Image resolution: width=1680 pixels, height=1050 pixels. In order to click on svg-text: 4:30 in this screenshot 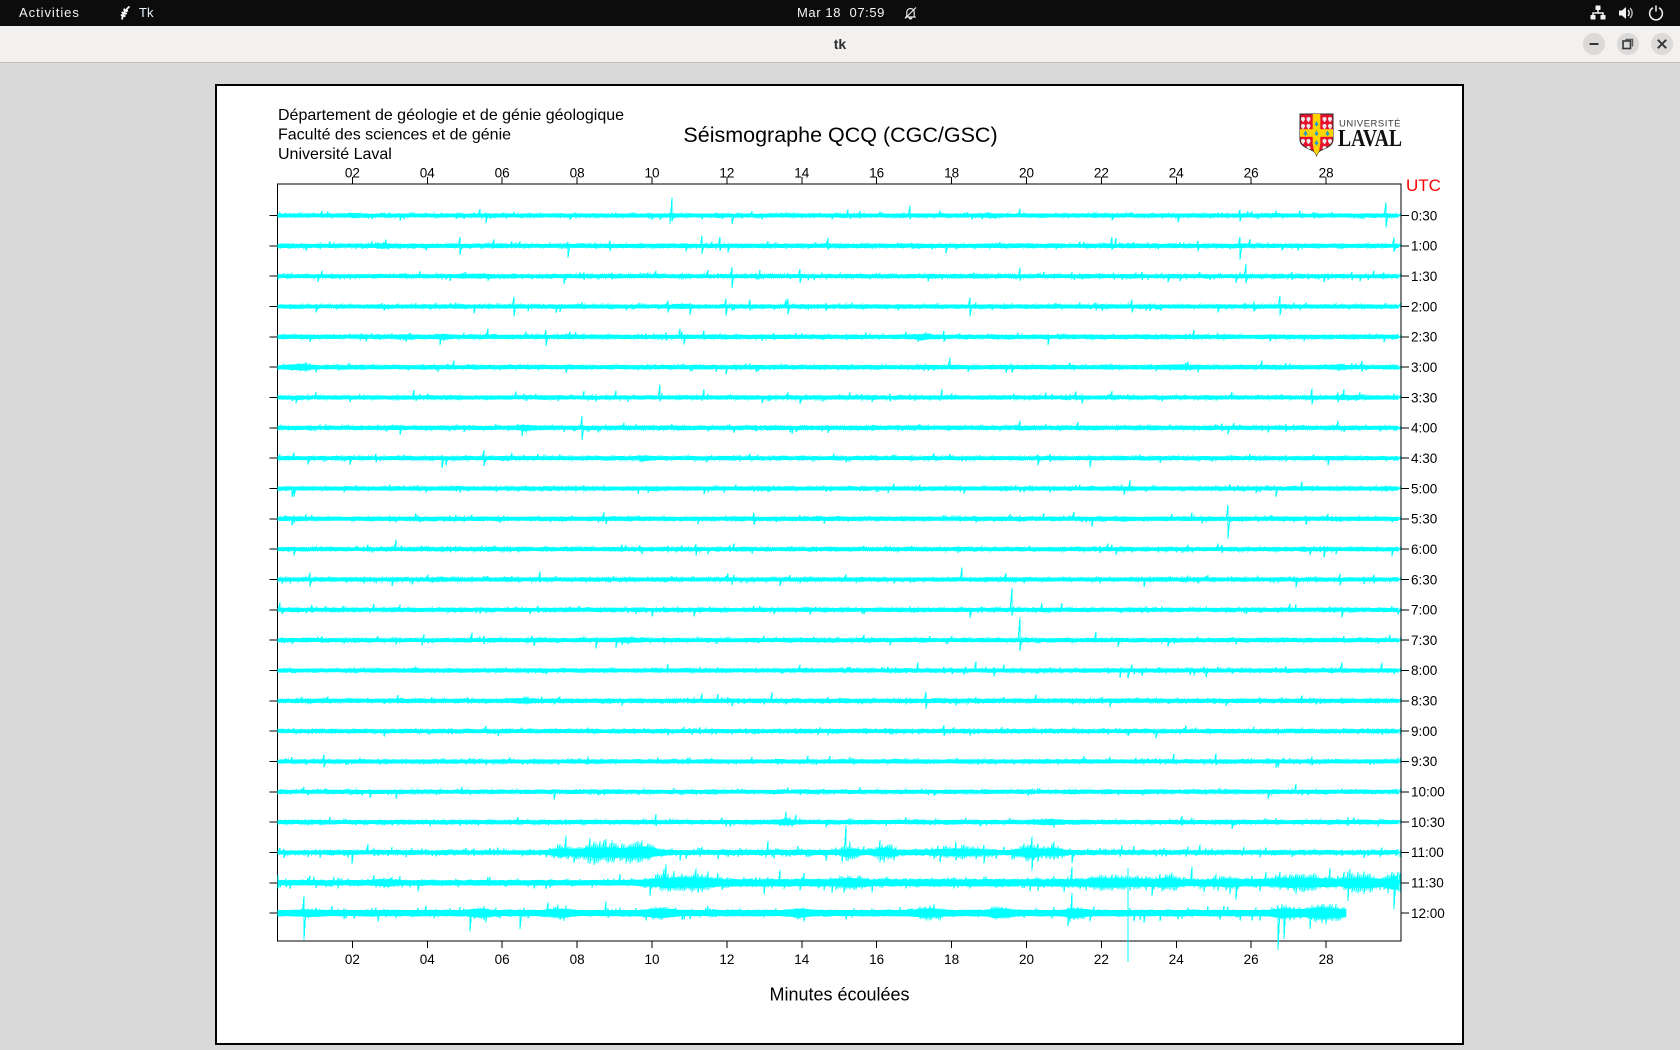, I will do `click(1424, 458)`.